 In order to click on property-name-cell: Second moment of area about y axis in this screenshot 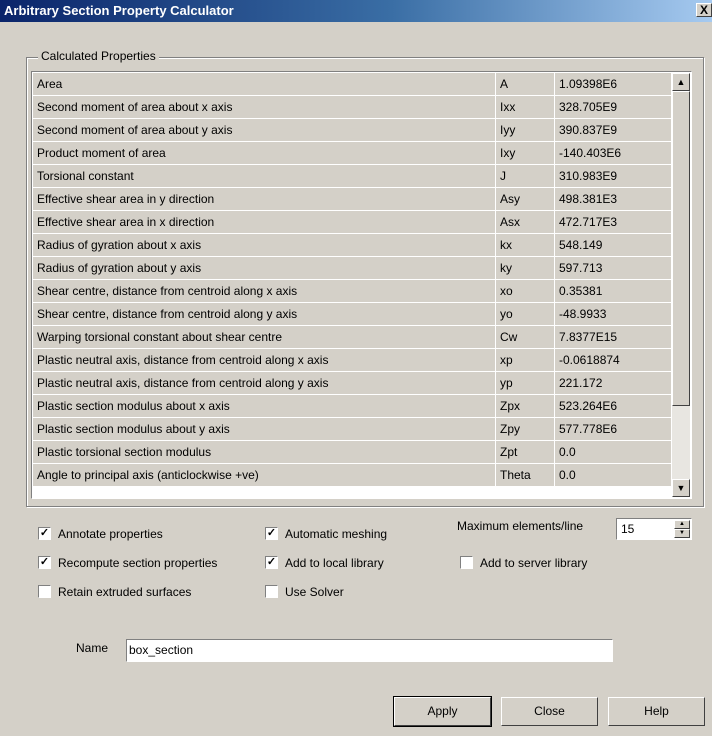, I will do `click(264, 130)`.